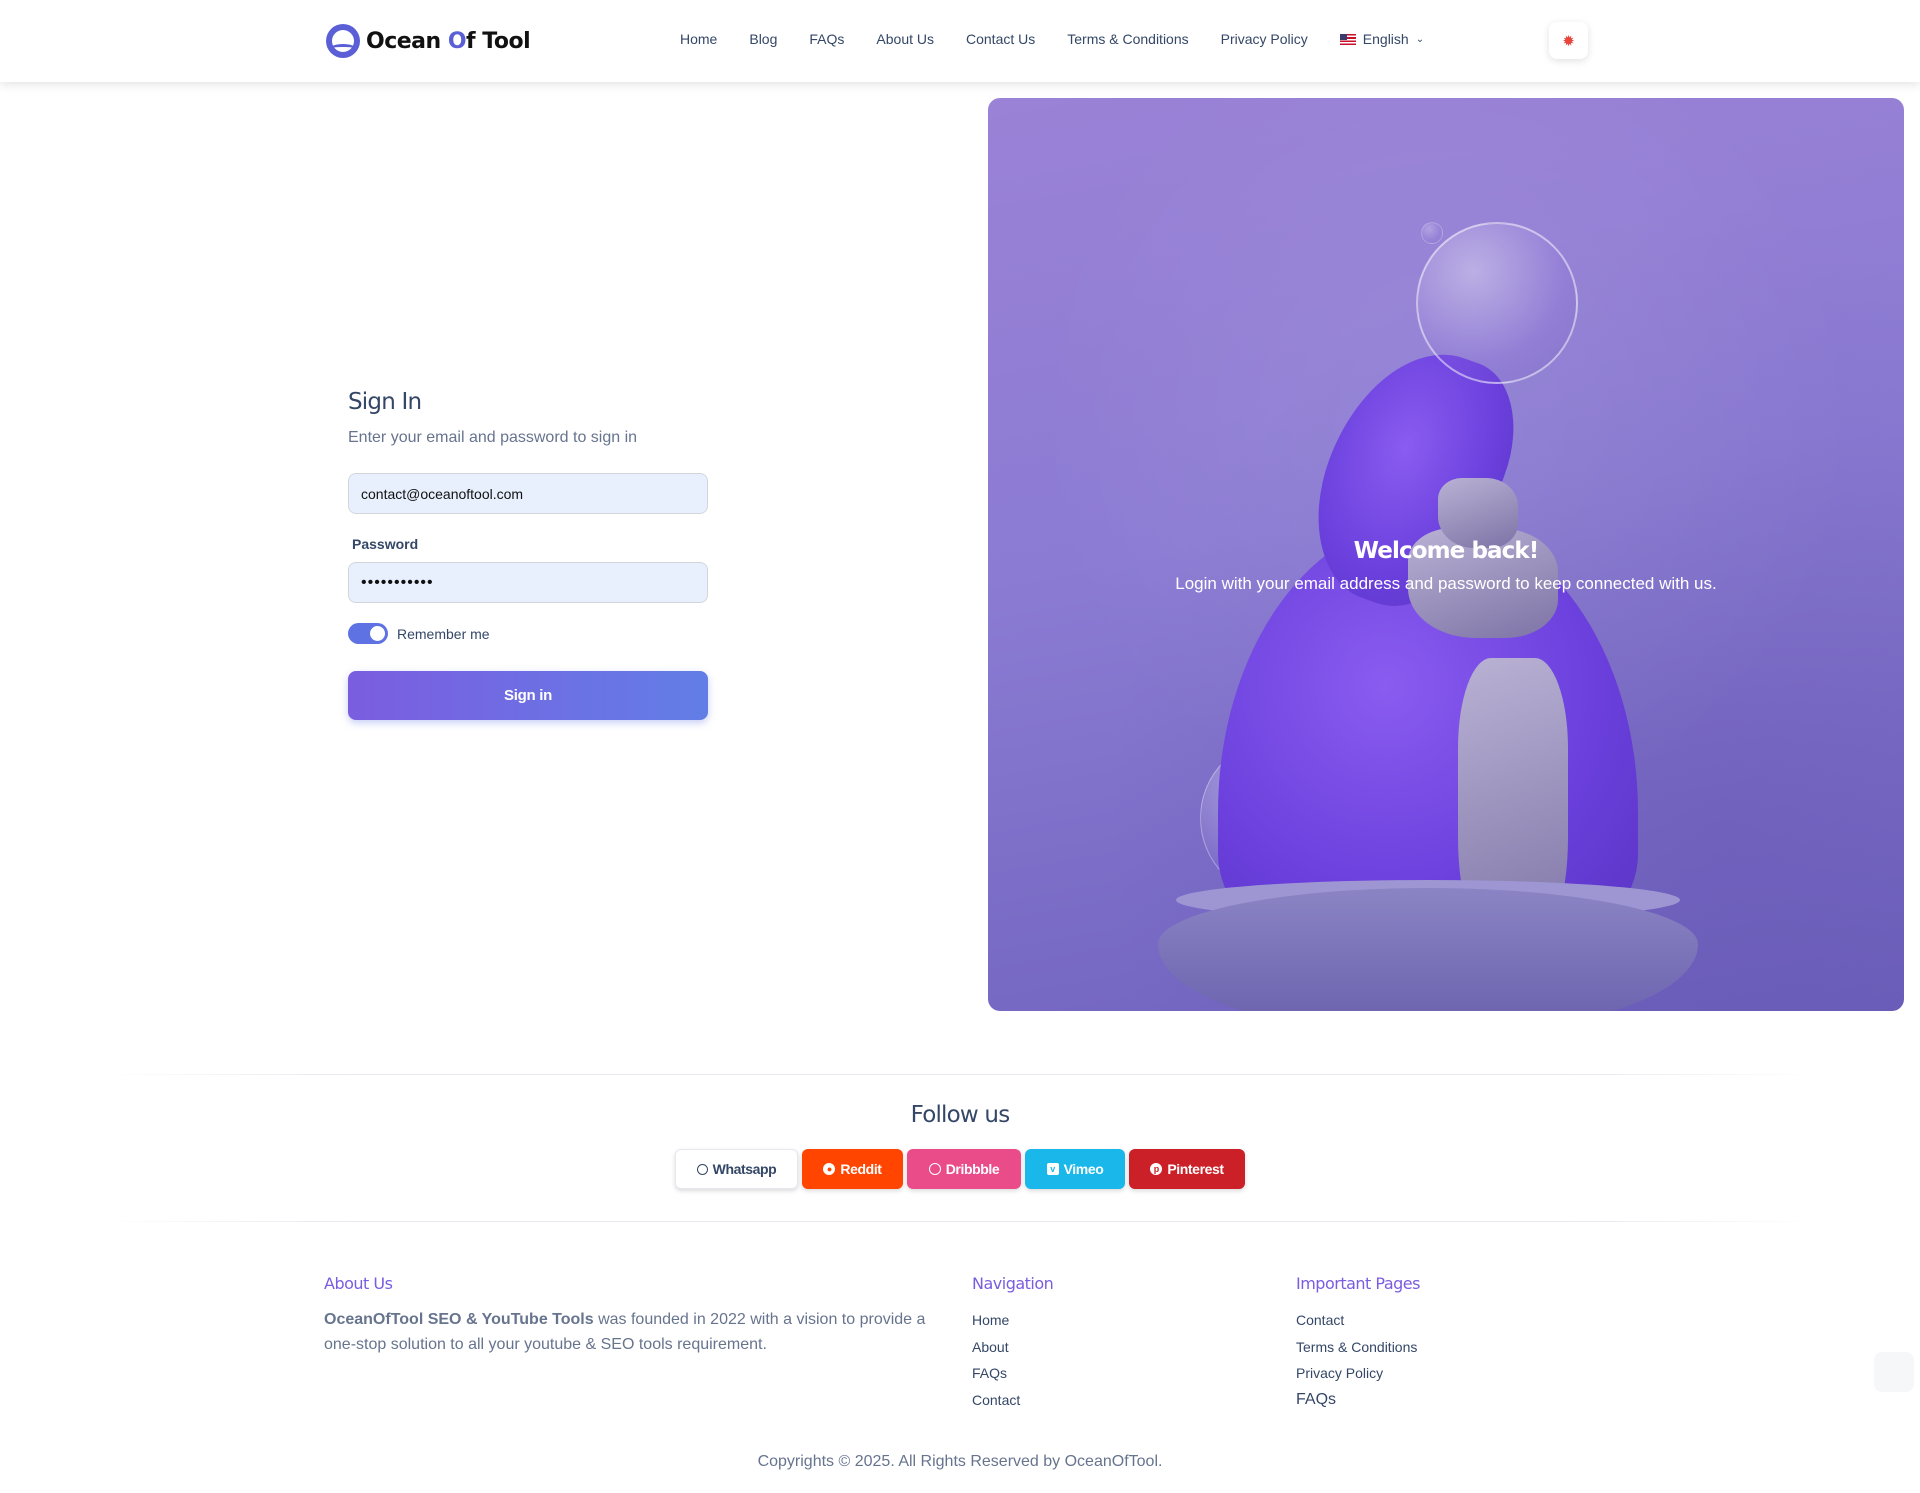  What do you see at coordinates (1358, 1347) in the screenshot?
I see `footer-link-terms: Terms & Conditions` at bounding box center [1358, 1347].